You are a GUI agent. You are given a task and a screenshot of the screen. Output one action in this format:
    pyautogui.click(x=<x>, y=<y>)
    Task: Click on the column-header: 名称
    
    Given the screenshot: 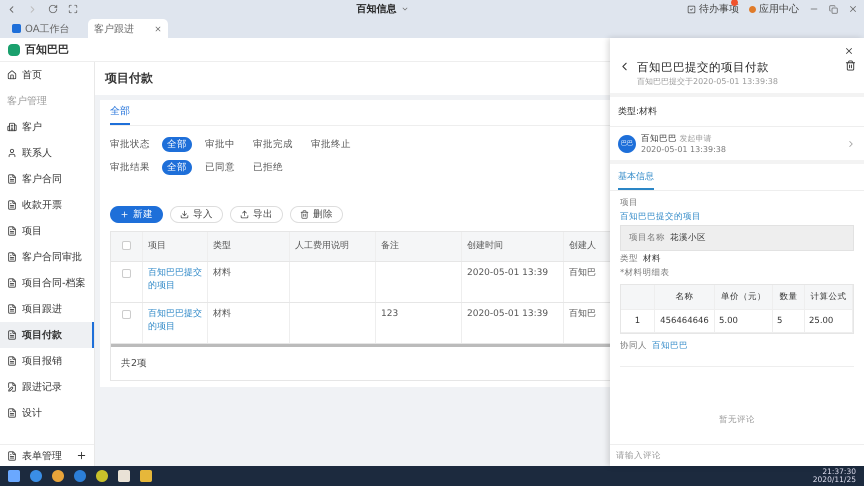 What is the action you would take?
    pyautogui.click(x=685, y=297)
    